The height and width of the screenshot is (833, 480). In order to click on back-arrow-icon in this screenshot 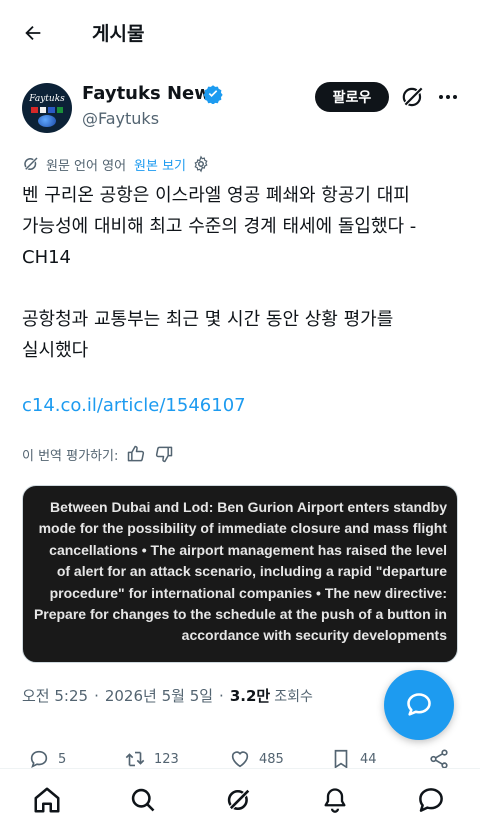, I will do `click(33, 33)`.